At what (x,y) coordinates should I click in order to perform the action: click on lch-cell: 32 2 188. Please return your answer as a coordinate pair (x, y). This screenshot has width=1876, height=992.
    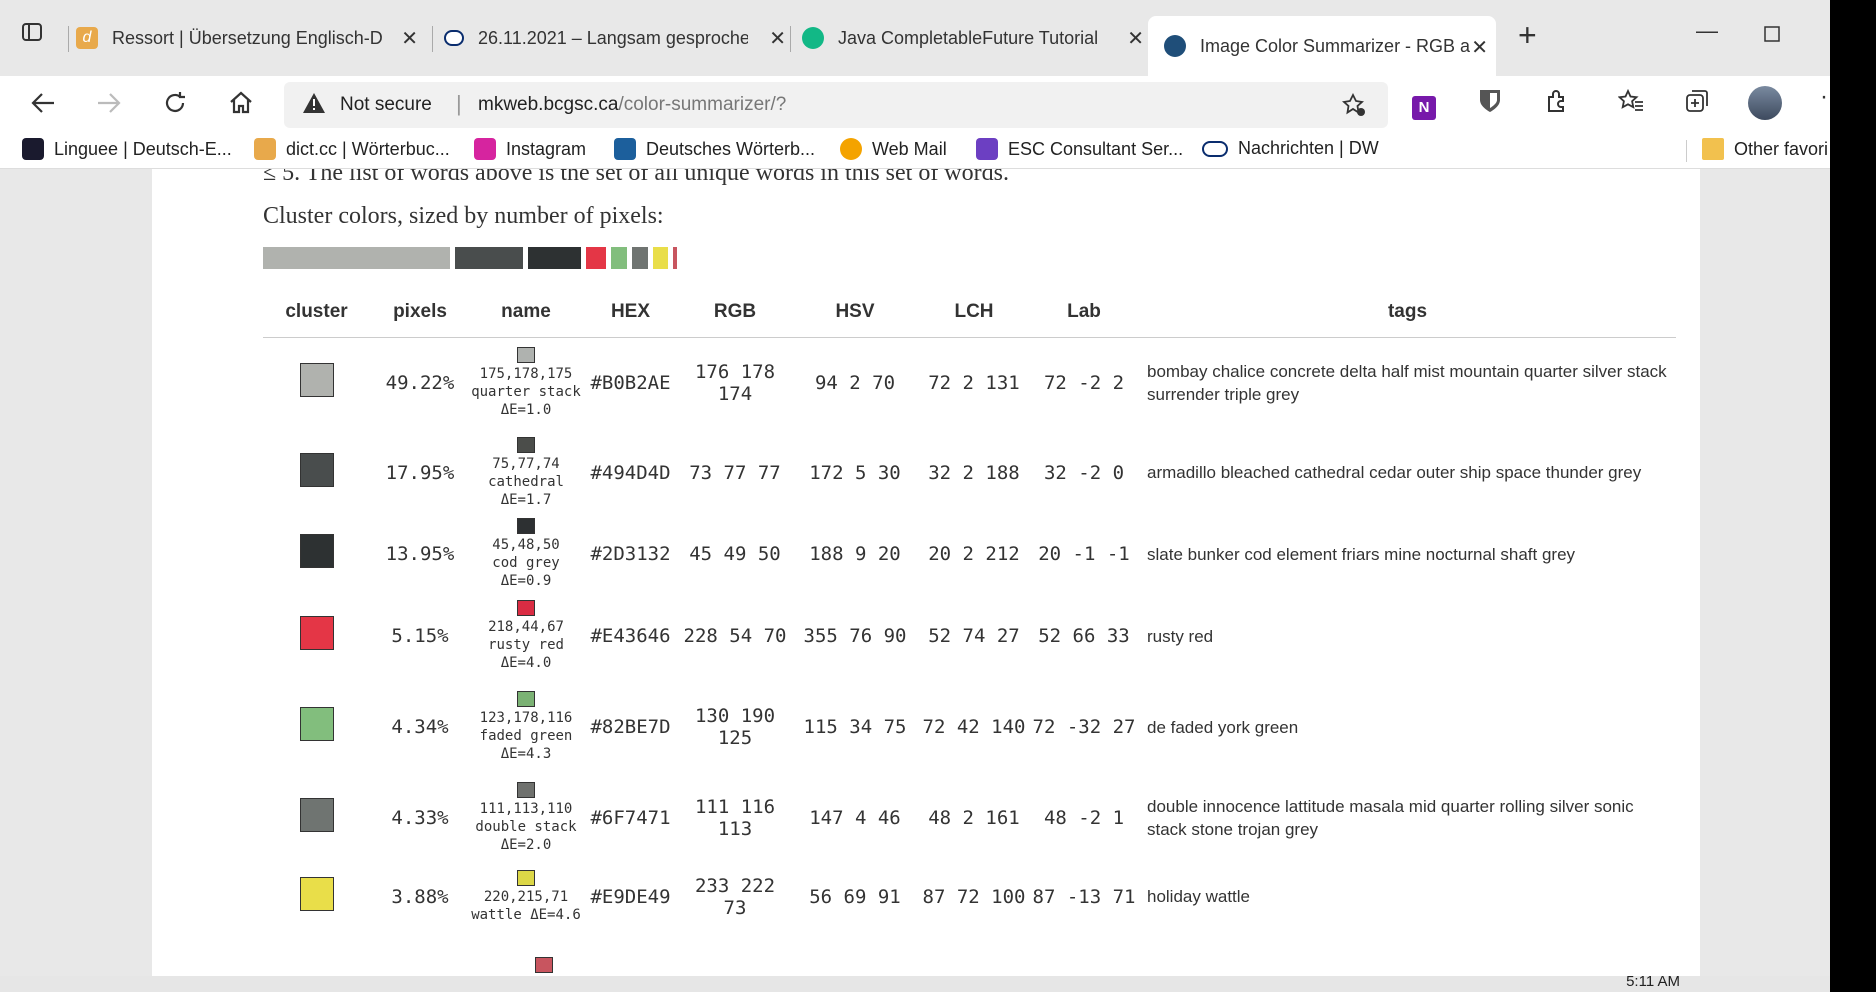
    Looking at the image, I should click on (974, 472).